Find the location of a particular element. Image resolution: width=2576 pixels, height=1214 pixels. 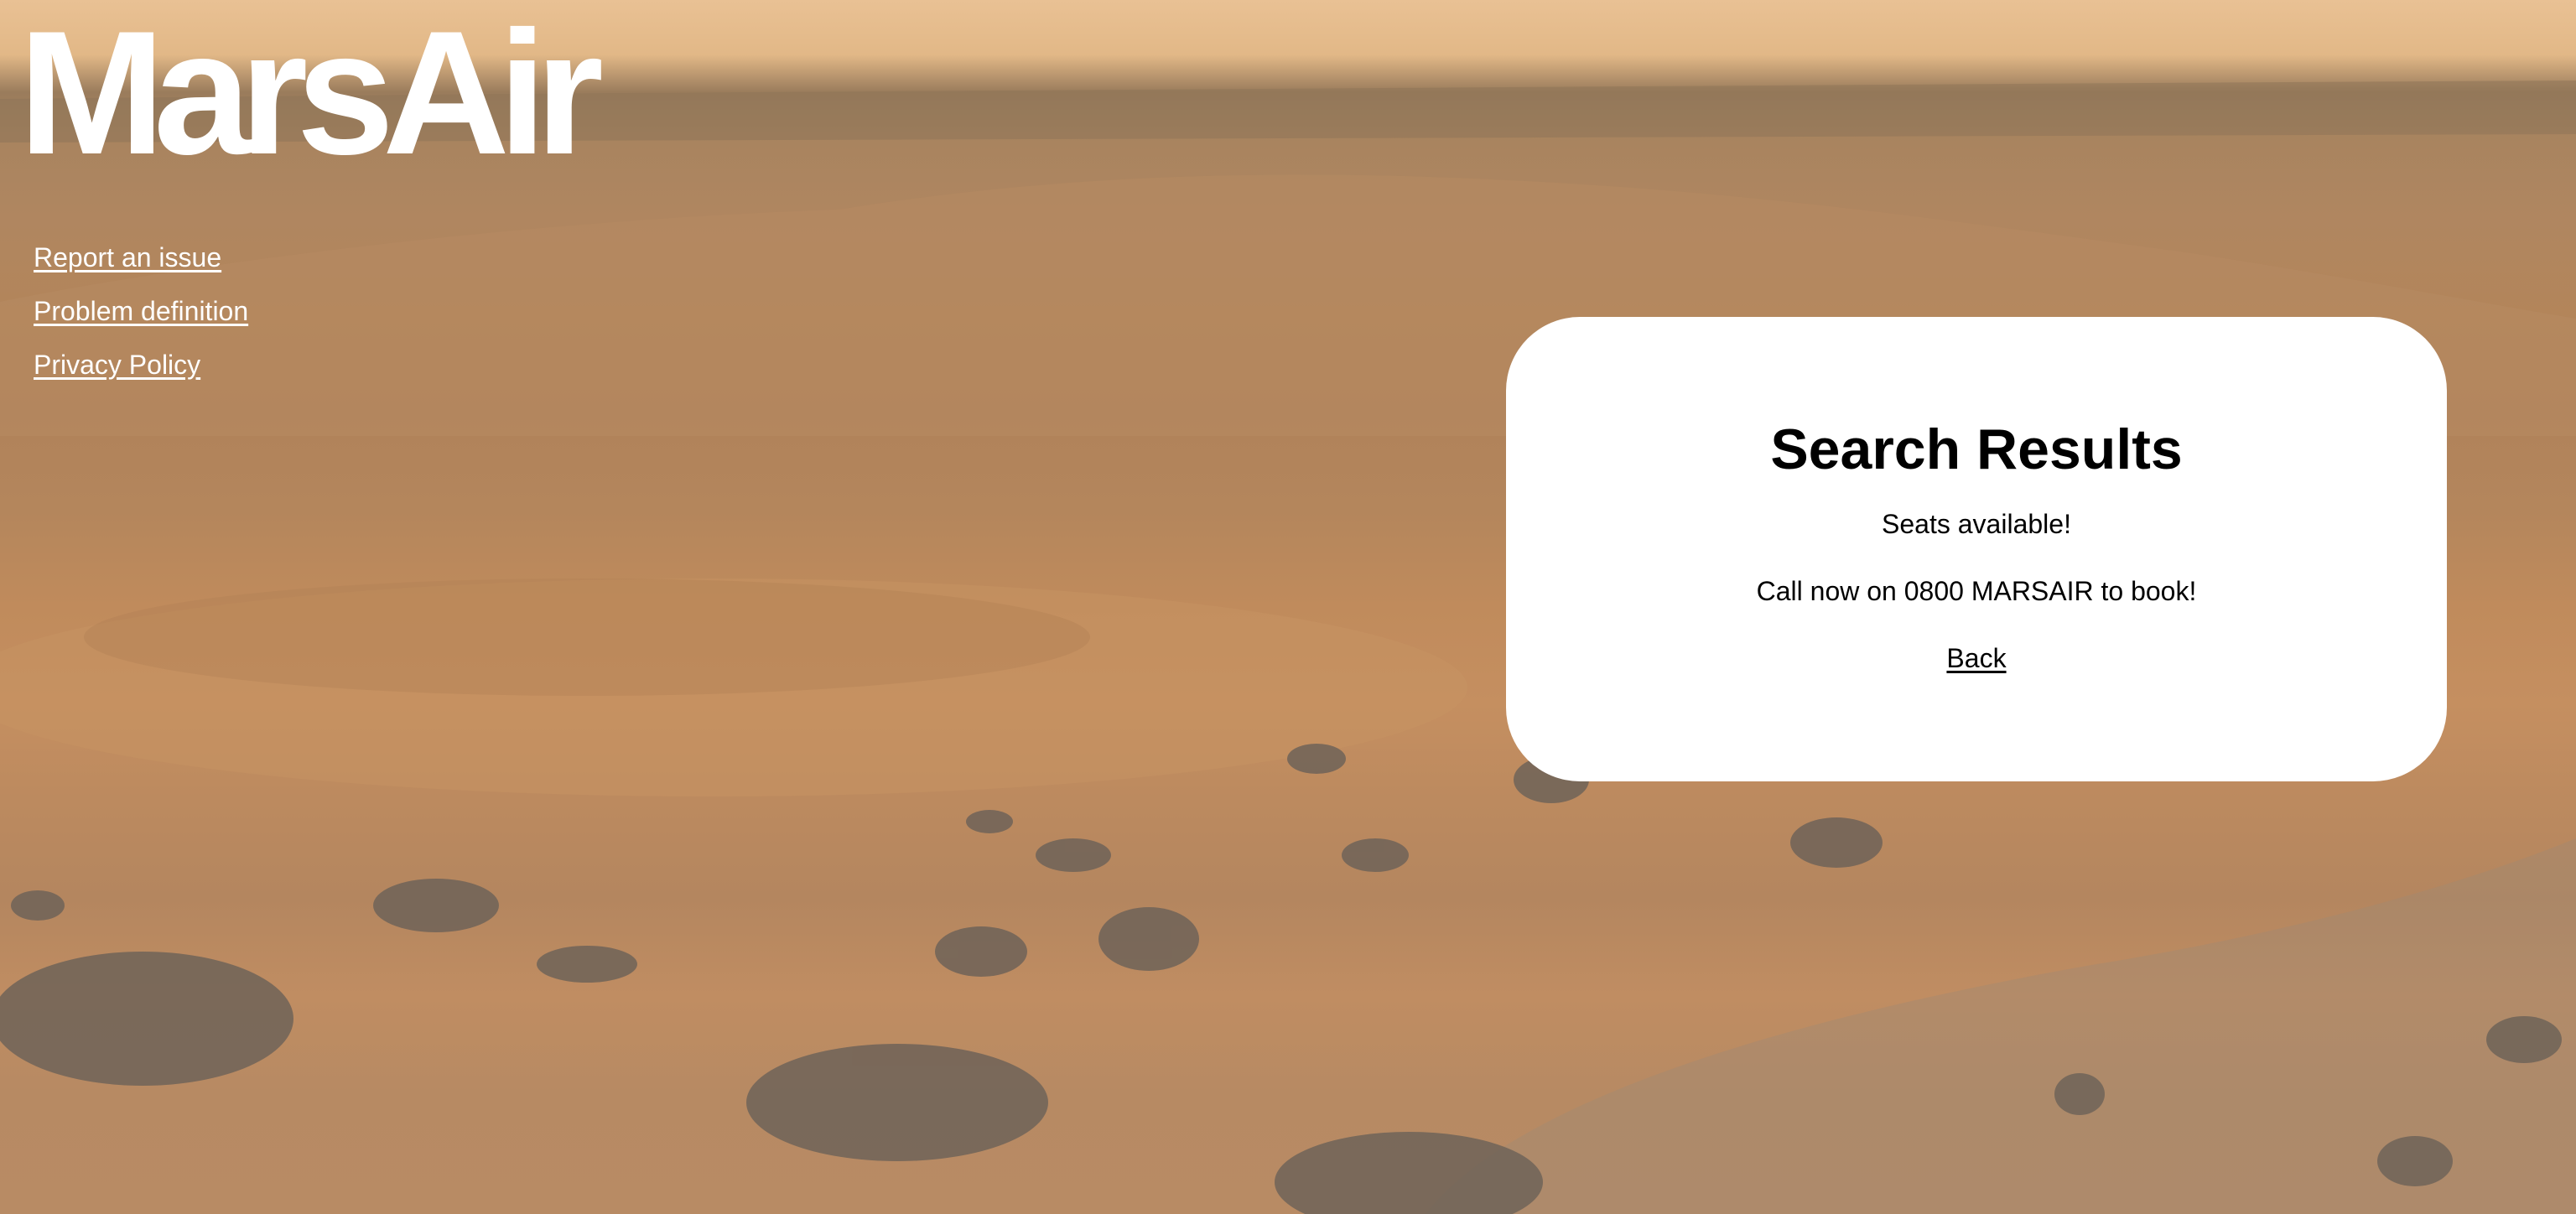

problem-definition-link: Problem definition is located at coordinates (141, 311).